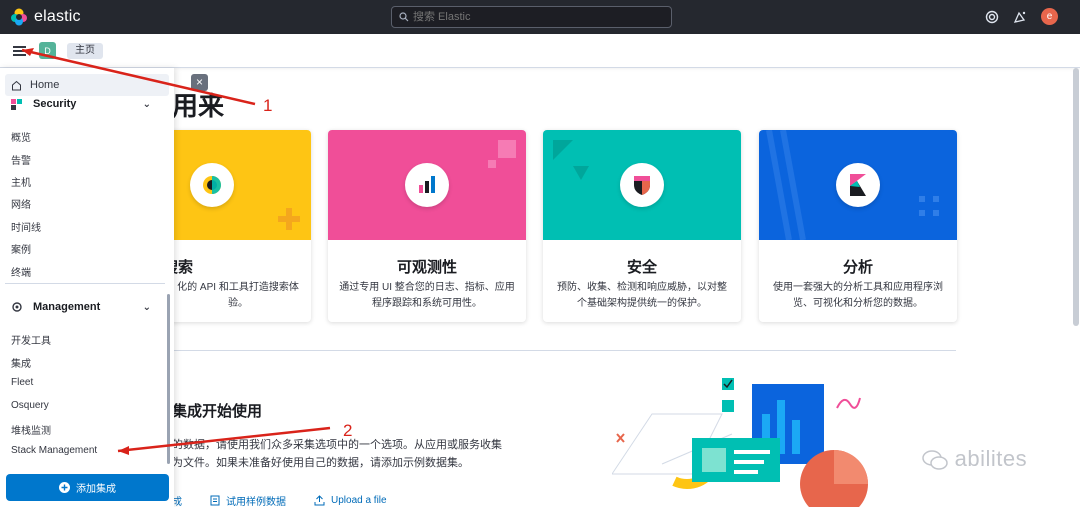  I want to click on wechat-icon, so click(935, 460).